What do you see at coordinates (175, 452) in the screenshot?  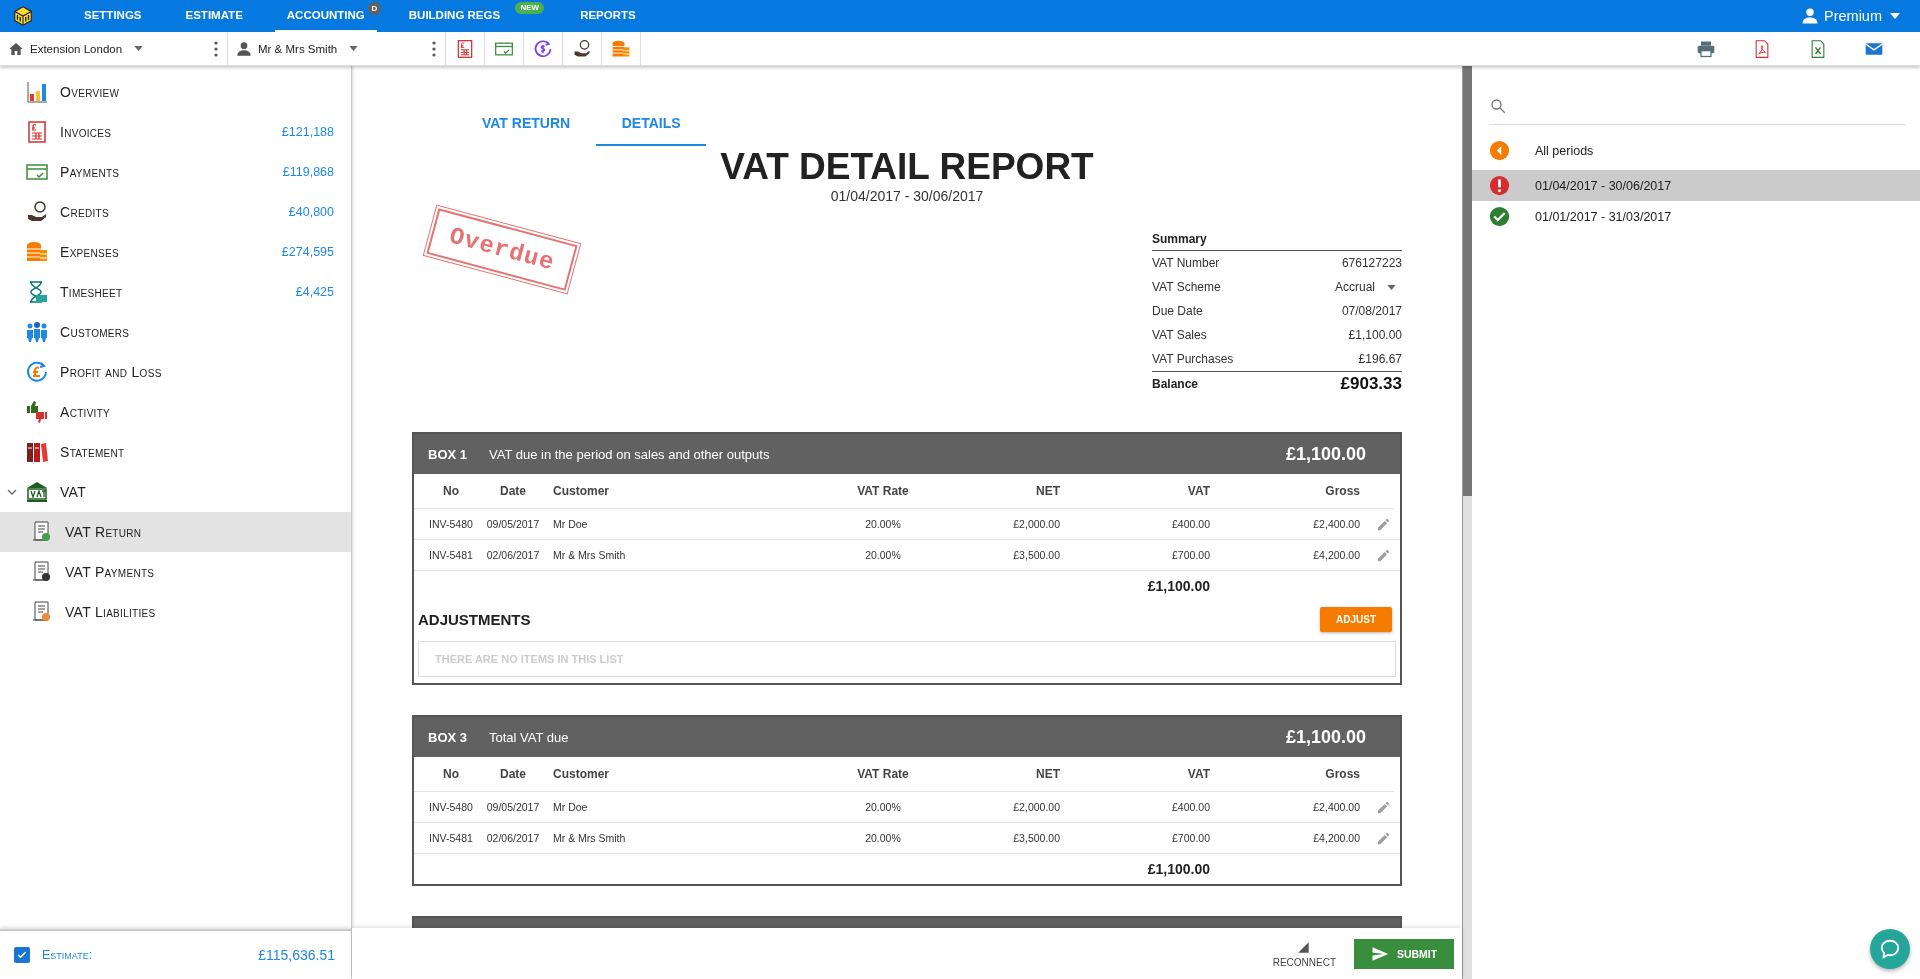 I see `sidebar-item: Statement` at bounding box center [175, 452].